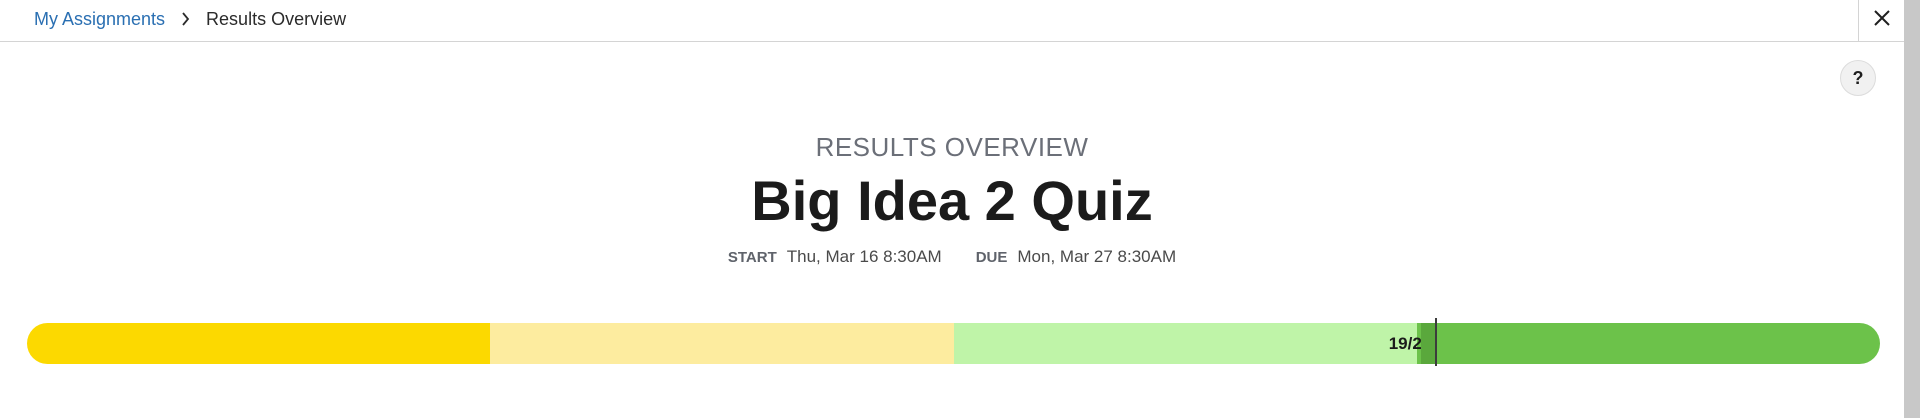 The width and height of the screenshot is (1920, 418). What do you see at coordinates (1410, 343) in the screenshot?
I see `score-label: 19/25` at bounding box center [1410, 343].